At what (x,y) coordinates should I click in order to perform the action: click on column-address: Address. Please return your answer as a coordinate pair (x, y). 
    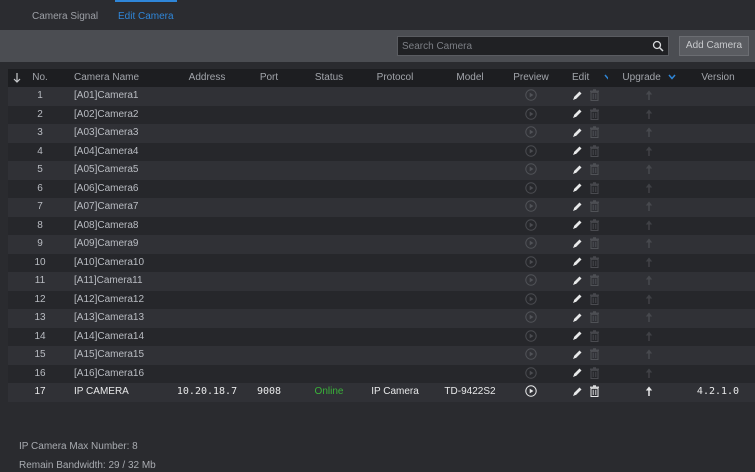
    Looking at the image, I should click on (207, 78).